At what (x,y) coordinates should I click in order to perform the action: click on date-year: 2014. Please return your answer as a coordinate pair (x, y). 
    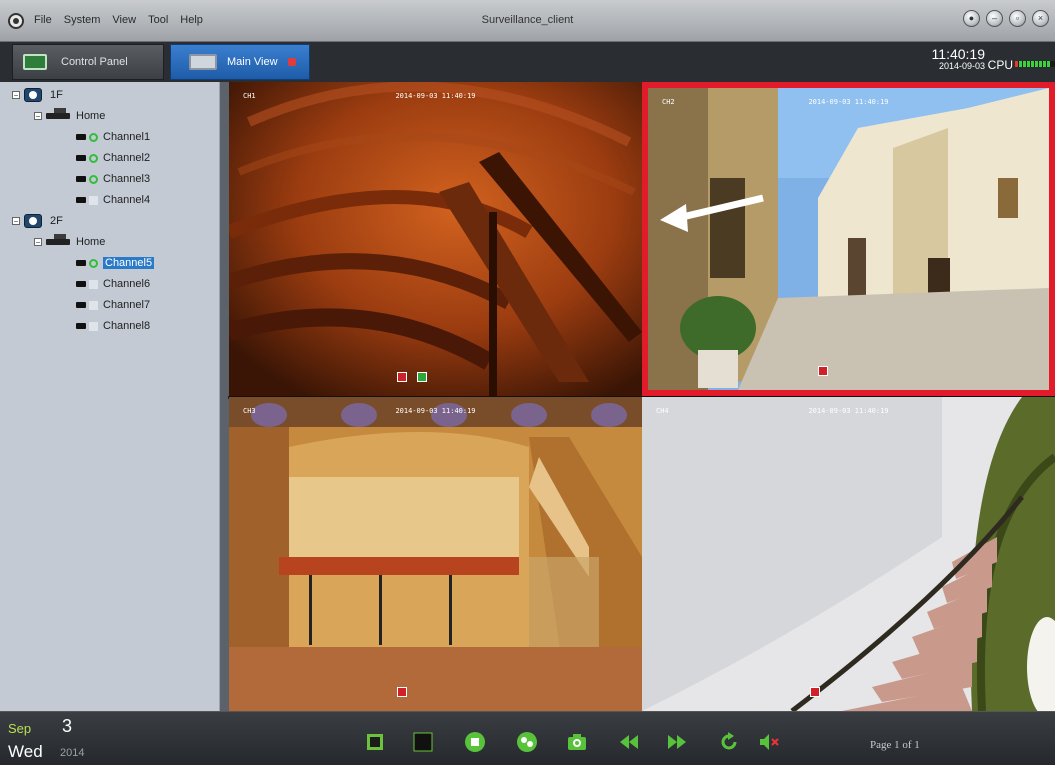
    Looking at the image, I should click on (72, 753).